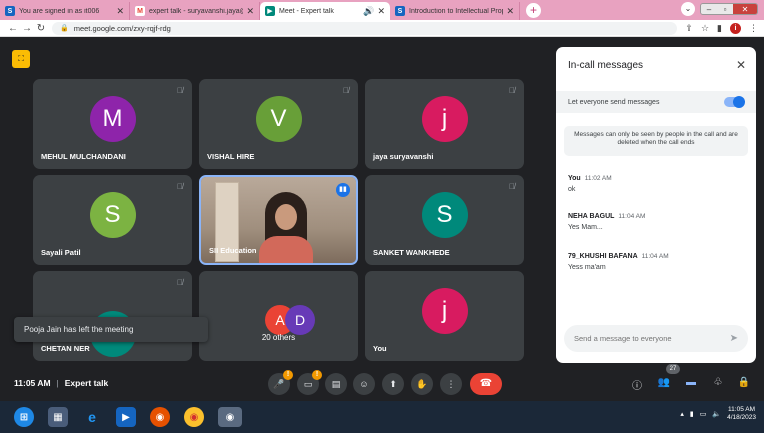 The image size is (764, 433). Describe the element at coordinates (741, 414) in the screenshot. I see `system-clock: 11:05 AM 4/18/2023` at that location.